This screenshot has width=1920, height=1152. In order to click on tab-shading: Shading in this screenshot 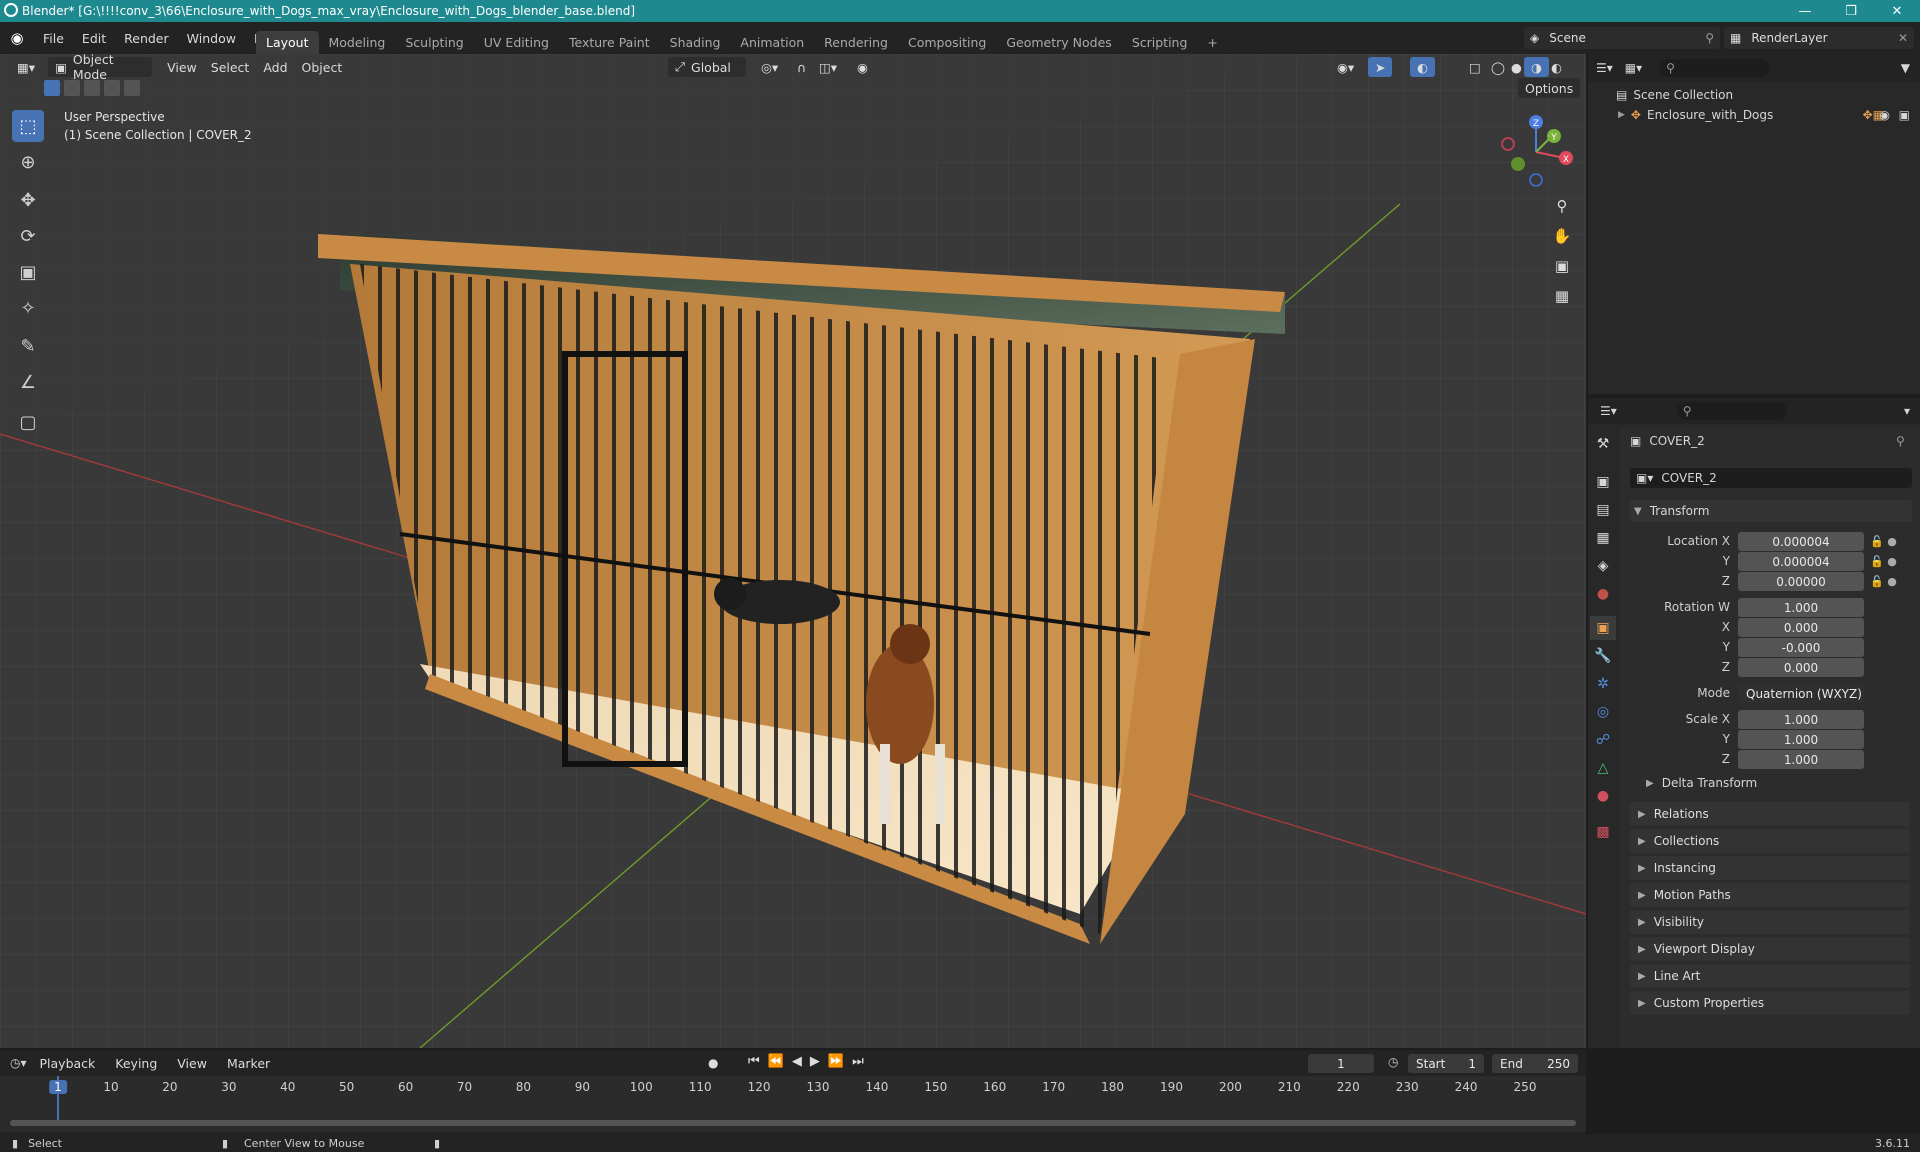, I will do `click(695, 42)`.